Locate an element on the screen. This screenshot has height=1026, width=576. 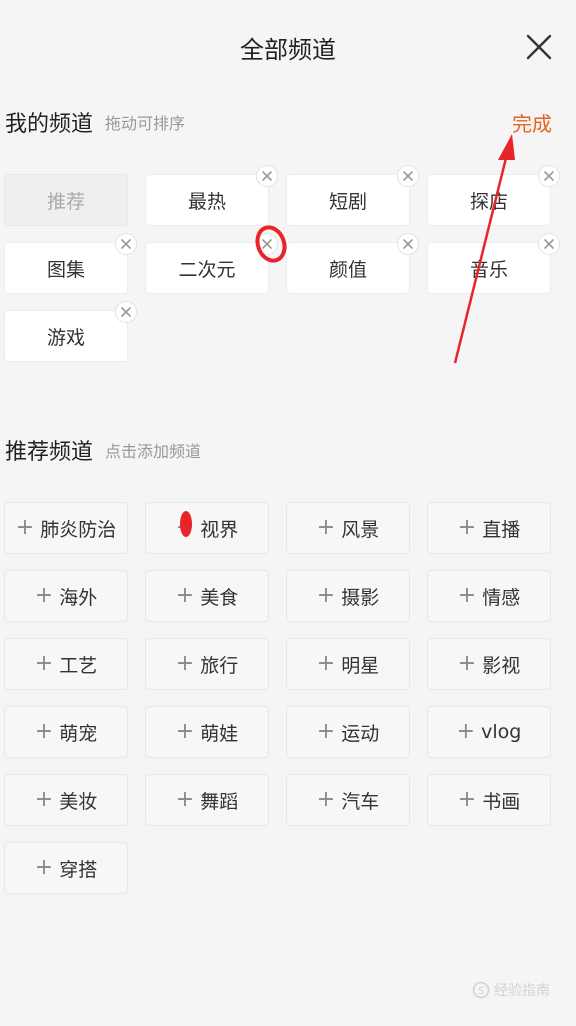
channel-label: 美食 is located at coordinates (219, 597).